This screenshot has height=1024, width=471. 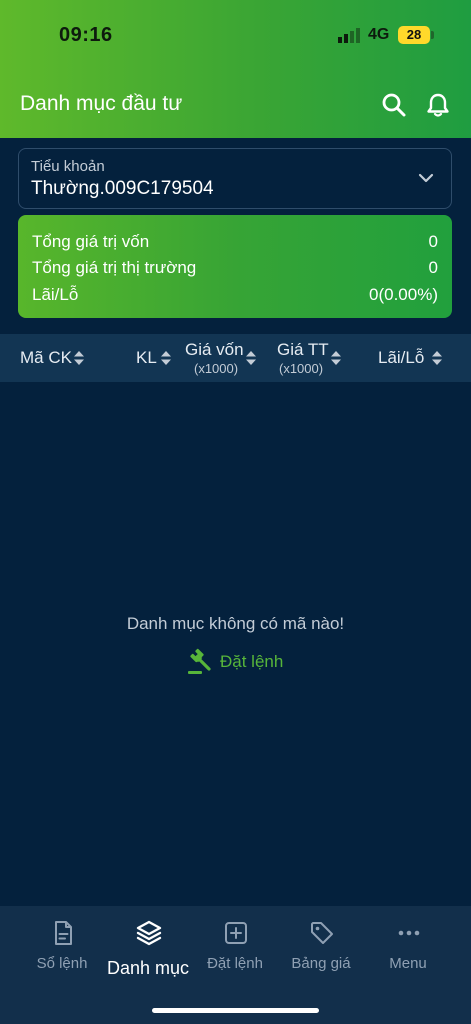 What do you see at coordinates (426, 178) in the screenshot?
I see `chevron-down-icon` at bounding box center [426, 178].